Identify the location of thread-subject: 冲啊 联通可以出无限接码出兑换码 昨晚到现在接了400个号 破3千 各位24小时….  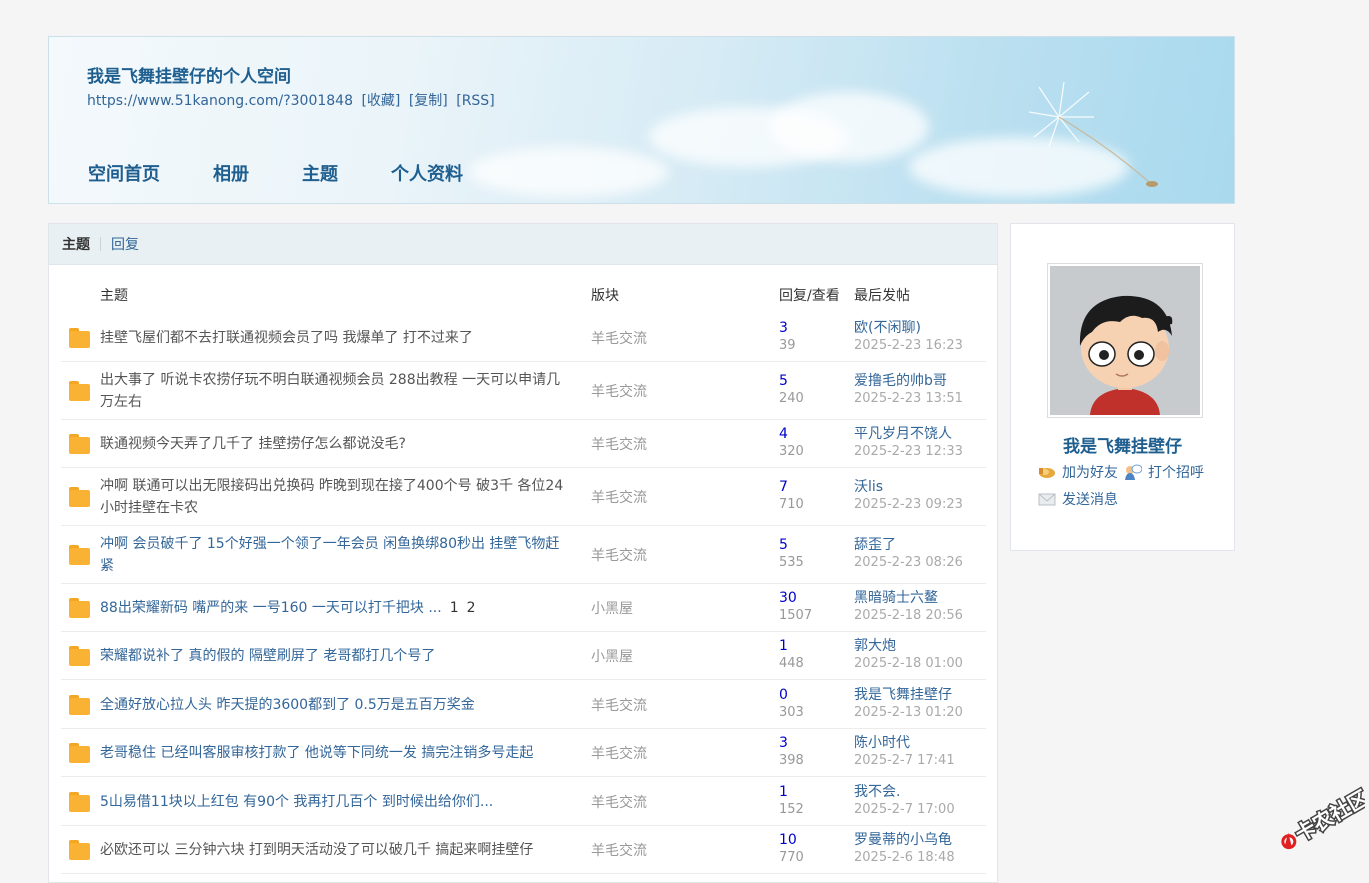
(335, 497).